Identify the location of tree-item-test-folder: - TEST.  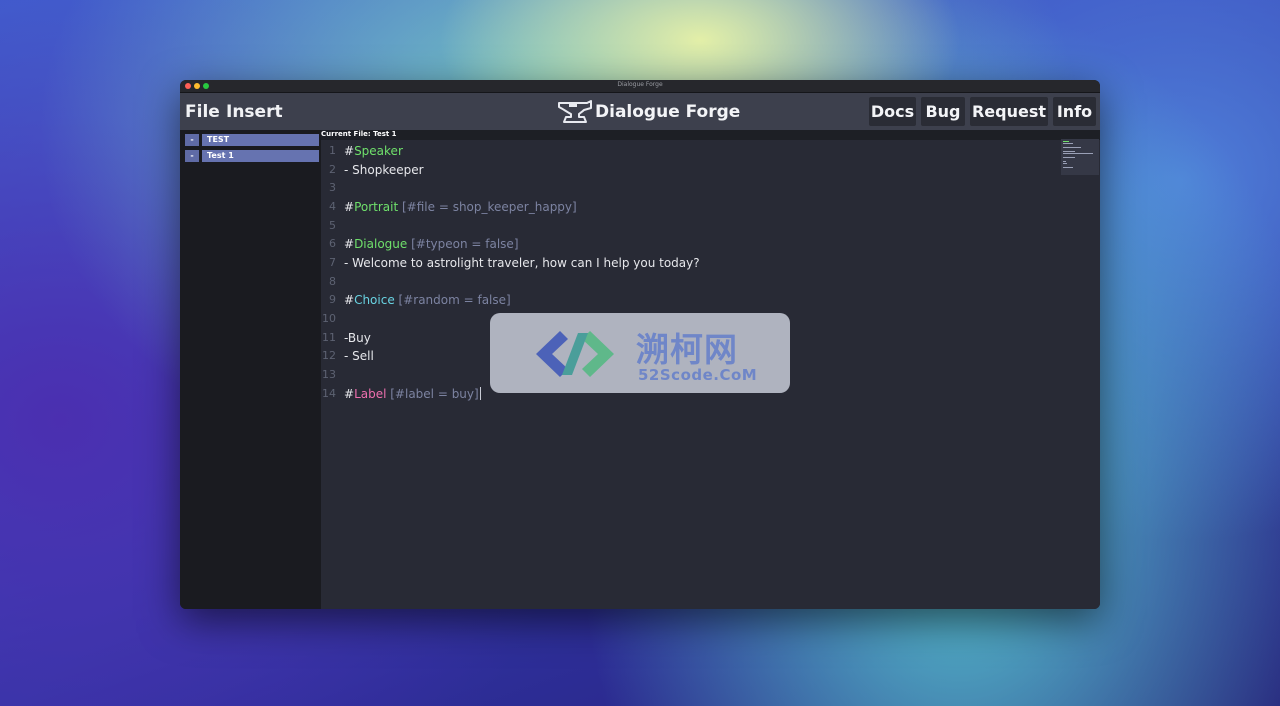
(252, 140).